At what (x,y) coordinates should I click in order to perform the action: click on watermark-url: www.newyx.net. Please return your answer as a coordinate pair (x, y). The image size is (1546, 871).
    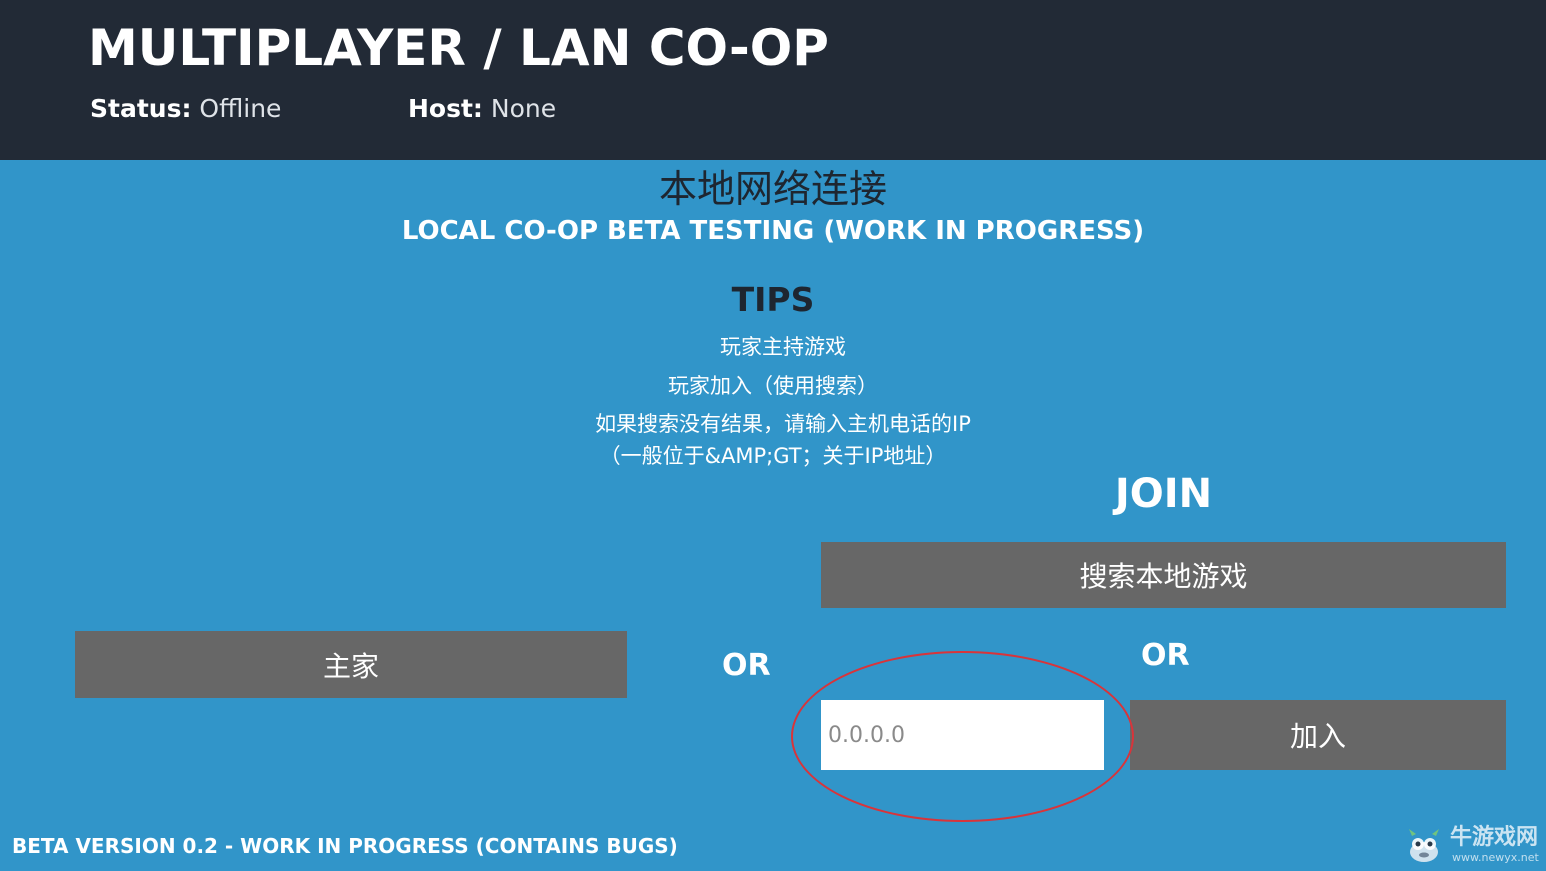
    Looking at the image, I should click on (1495, 857).